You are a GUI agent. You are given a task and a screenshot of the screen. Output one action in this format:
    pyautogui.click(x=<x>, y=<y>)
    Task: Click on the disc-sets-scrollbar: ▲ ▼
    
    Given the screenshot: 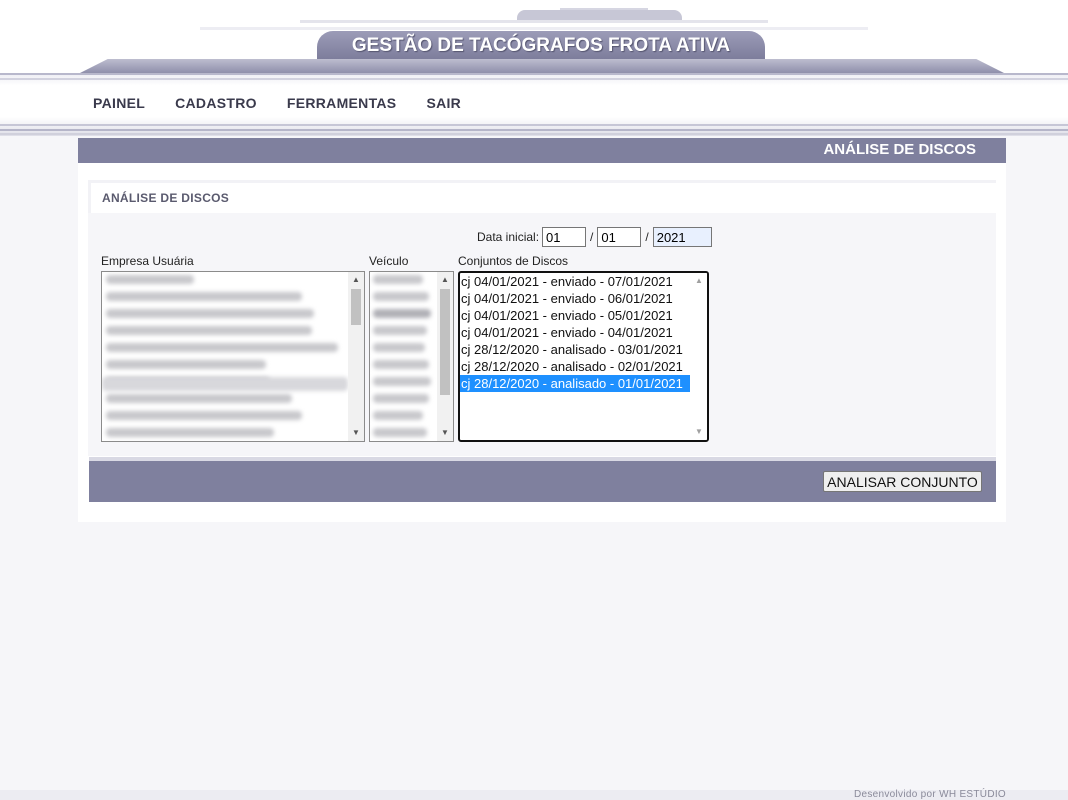 What is the action you would take?
    pyautogui.click(x=699, y=356)
    